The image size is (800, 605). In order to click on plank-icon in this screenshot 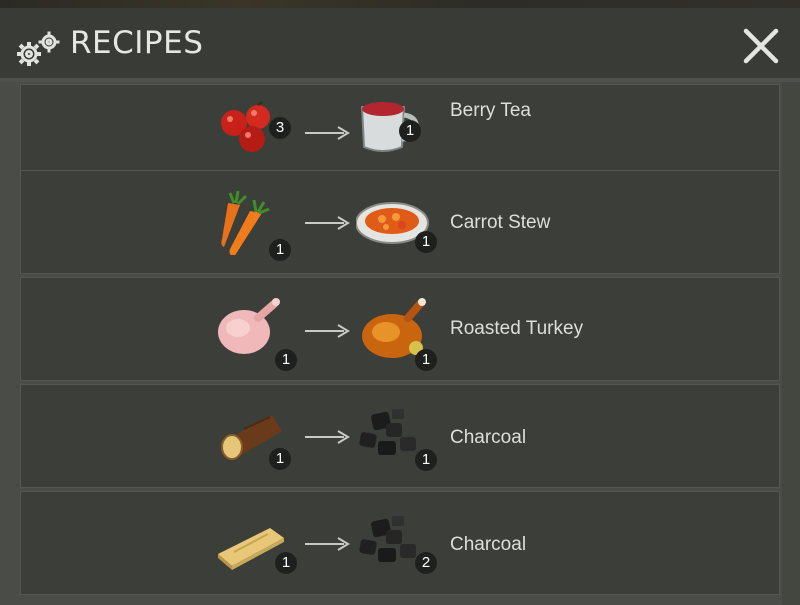, I will do `click(251, 549)`.